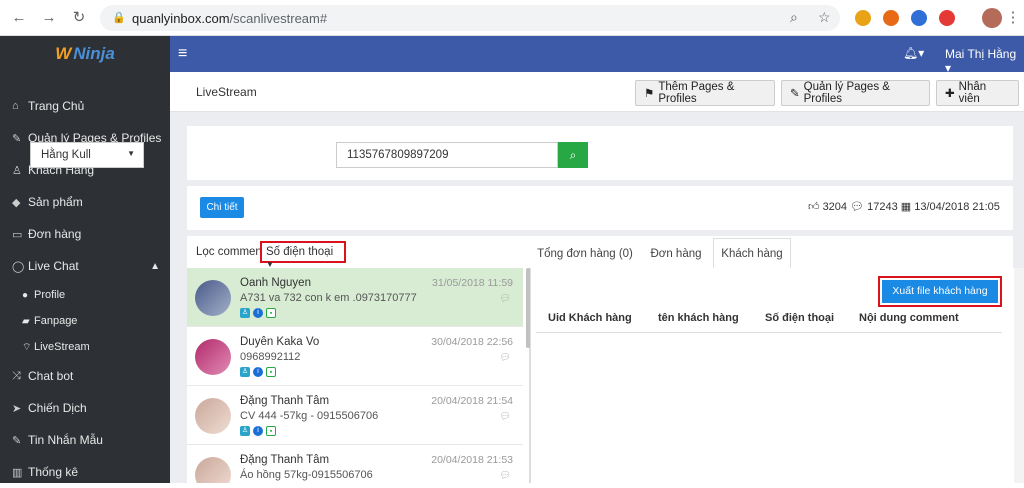  I want to click on column-header: tên khách hàng, so click(698, 318).